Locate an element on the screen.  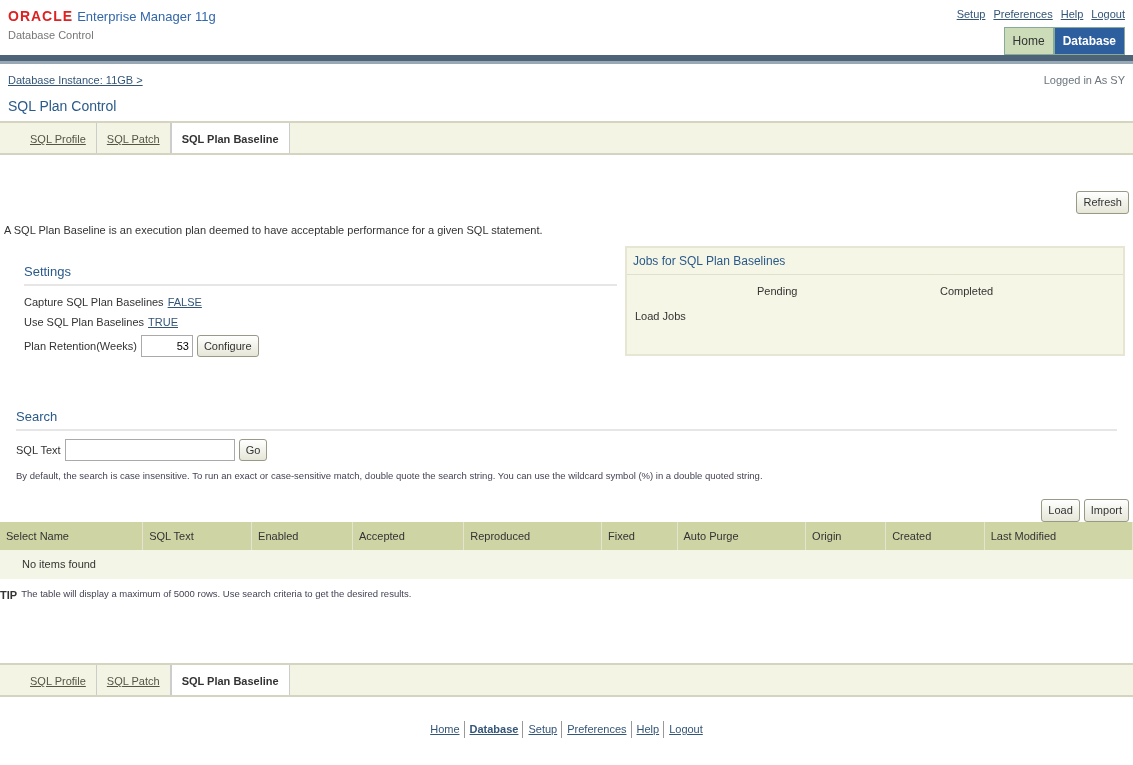
column-header: Select Name is located at coordinates (71, 536).